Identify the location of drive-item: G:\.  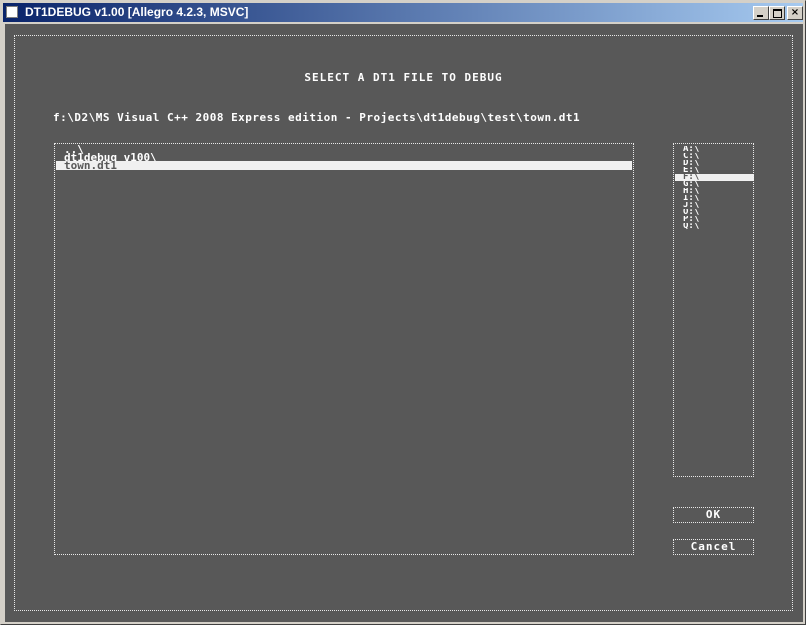
(713, 184).